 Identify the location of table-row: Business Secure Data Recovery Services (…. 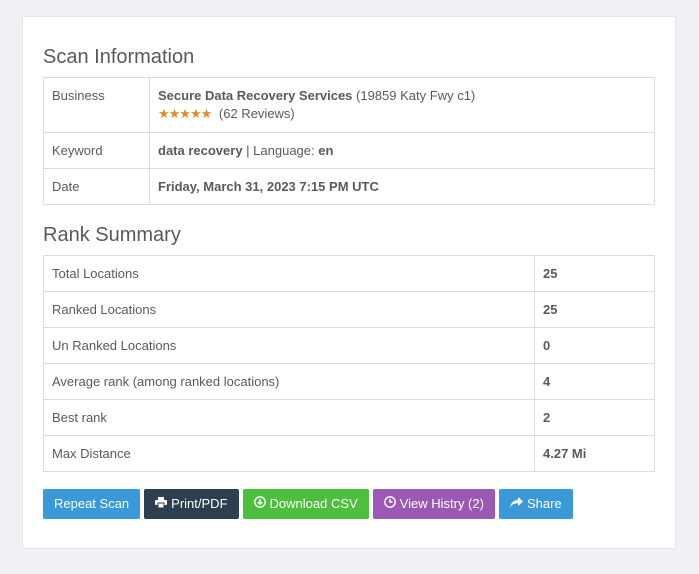
(349, 105).